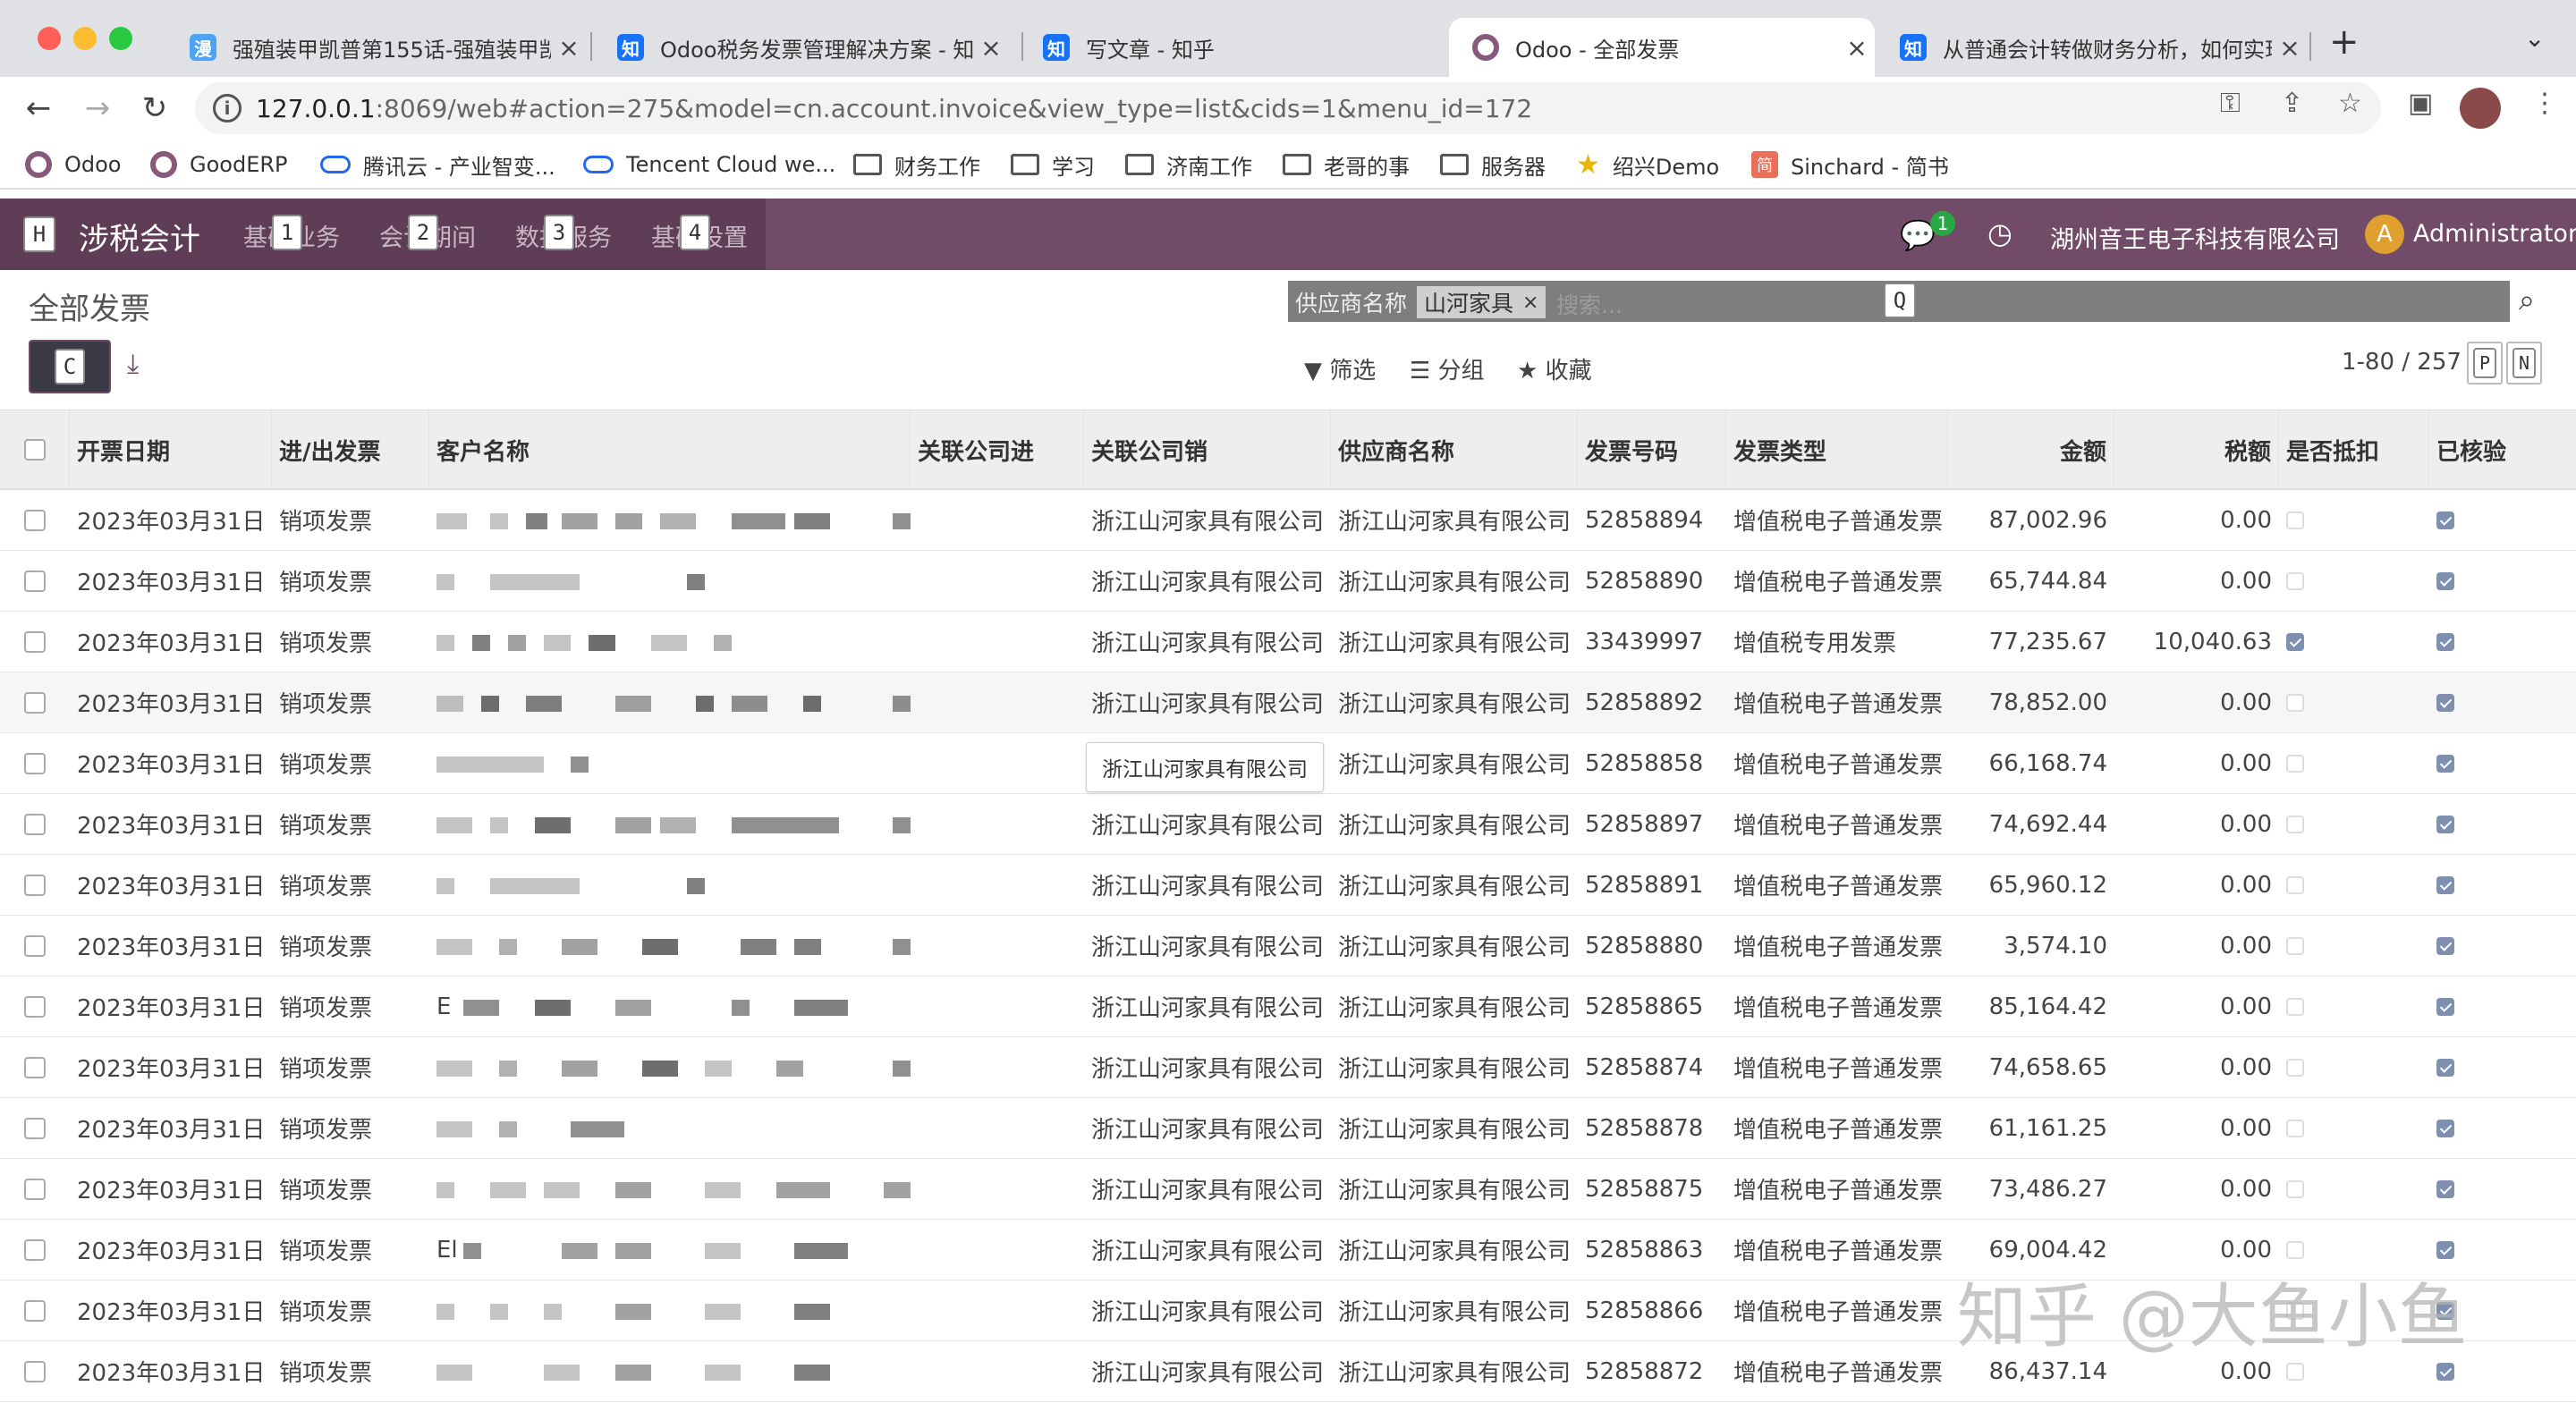  Describe the element at coordinates (1652, 450) in the screenshot. I see `column-header: 发票号码` at that location.